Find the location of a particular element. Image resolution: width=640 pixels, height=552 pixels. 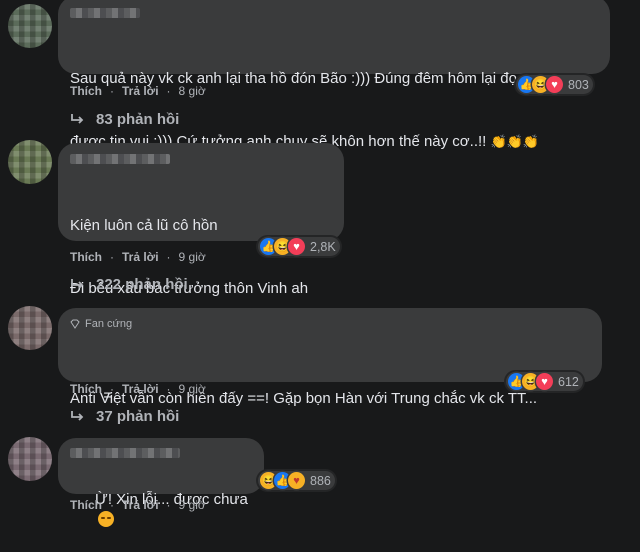

reaction-summary: 👍 😆 ♥ 2,8K is located at coordinates (299, 246).